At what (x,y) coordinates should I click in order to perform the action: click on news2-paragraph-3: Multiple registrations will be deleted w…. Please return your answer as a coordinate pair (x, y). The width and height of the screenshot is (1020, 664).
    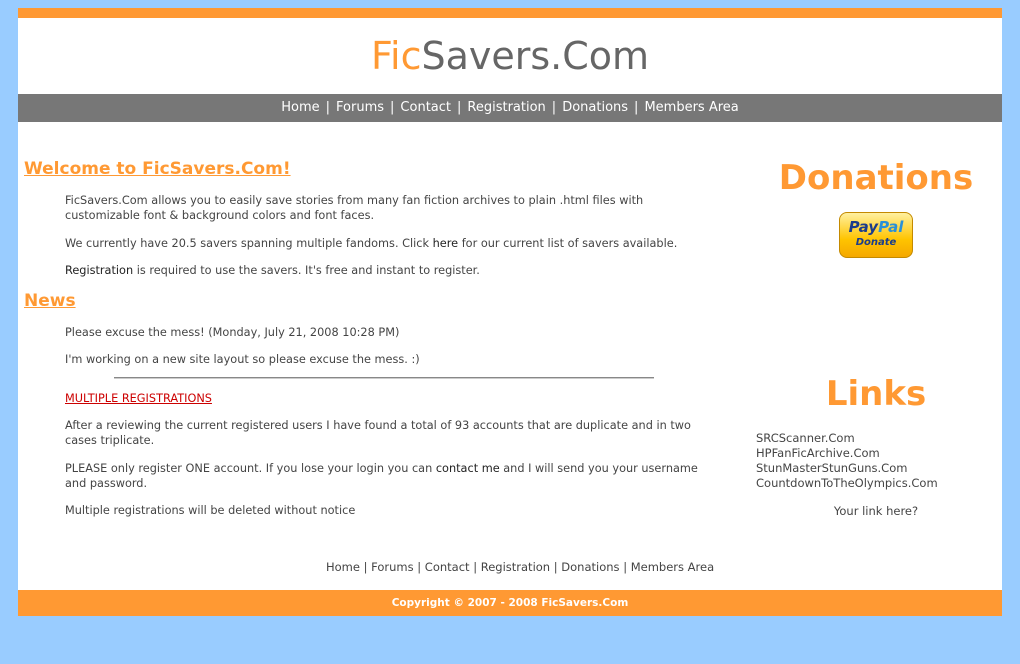
    Looking at the image, I should click on (210, 510).